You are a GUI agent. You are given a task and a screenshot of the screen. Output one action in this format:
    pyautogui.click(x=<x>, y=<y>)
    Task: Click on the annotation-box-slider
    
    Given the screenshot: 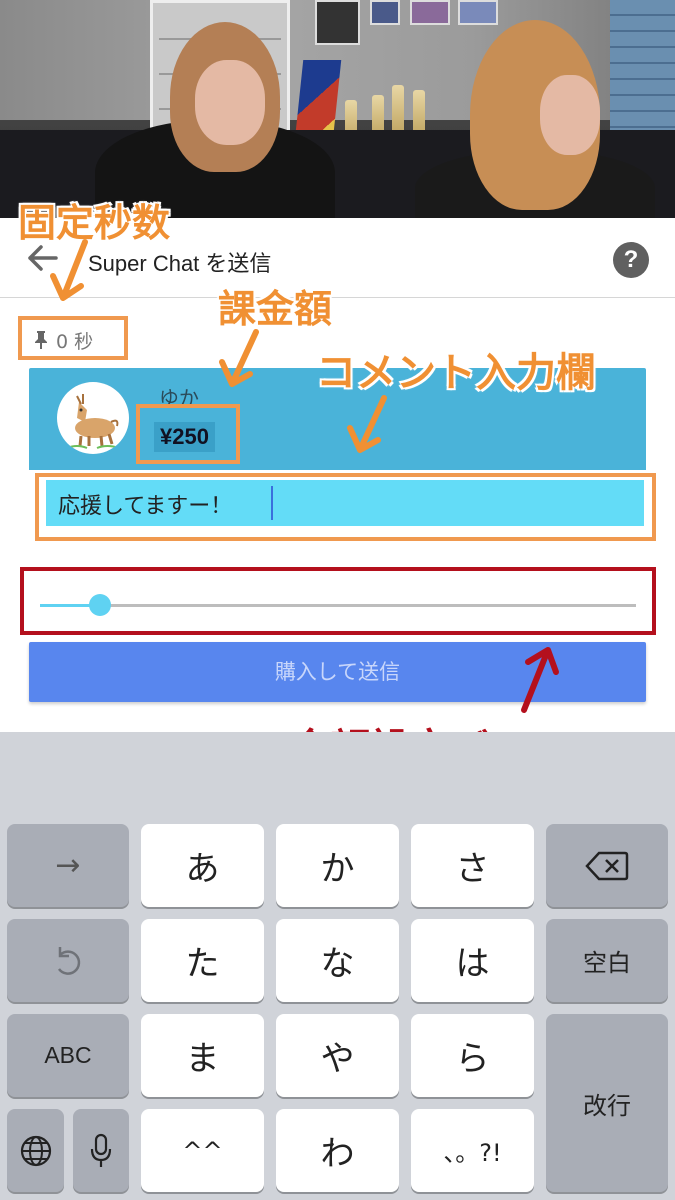 What is the action you would take?
    pyautogui.click(x=338, y=601)
    